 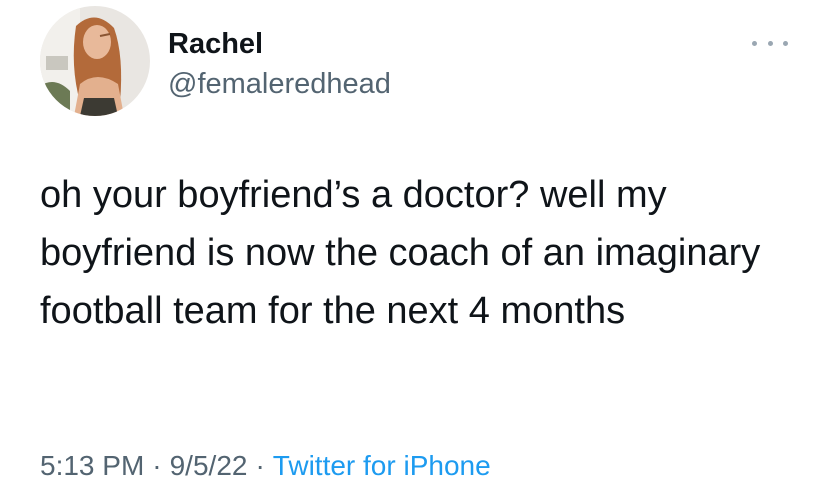 What do you see at coordinates (279, 84) in the screenshot?
I see `user-handle: @femaleredhead` at bounding box center [279, 84].